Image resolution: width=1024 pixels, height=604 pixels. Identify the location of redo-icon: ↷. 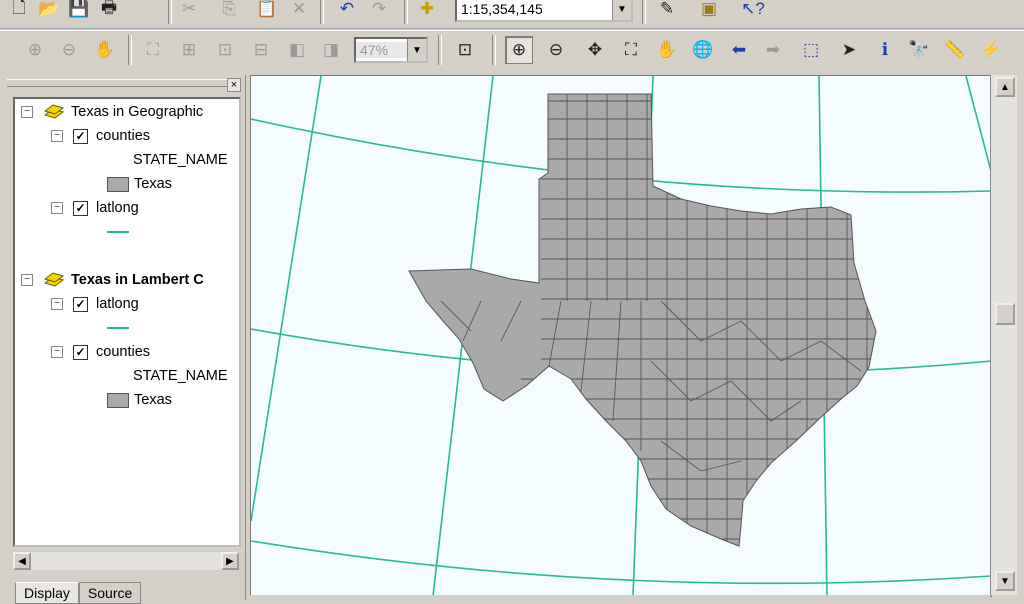
(379, 11).